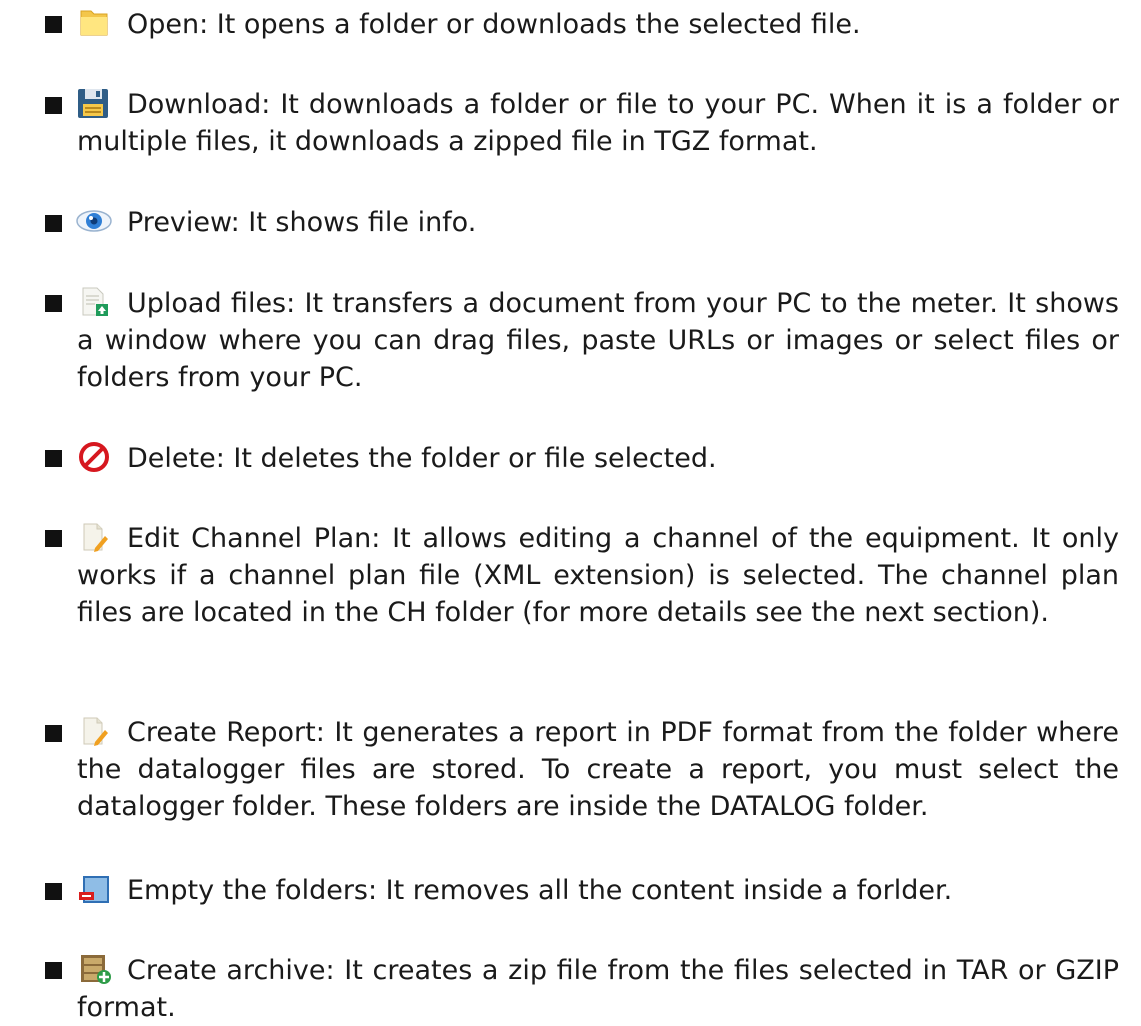  I want to click on floppy-disk-icon, so click(94, 103).